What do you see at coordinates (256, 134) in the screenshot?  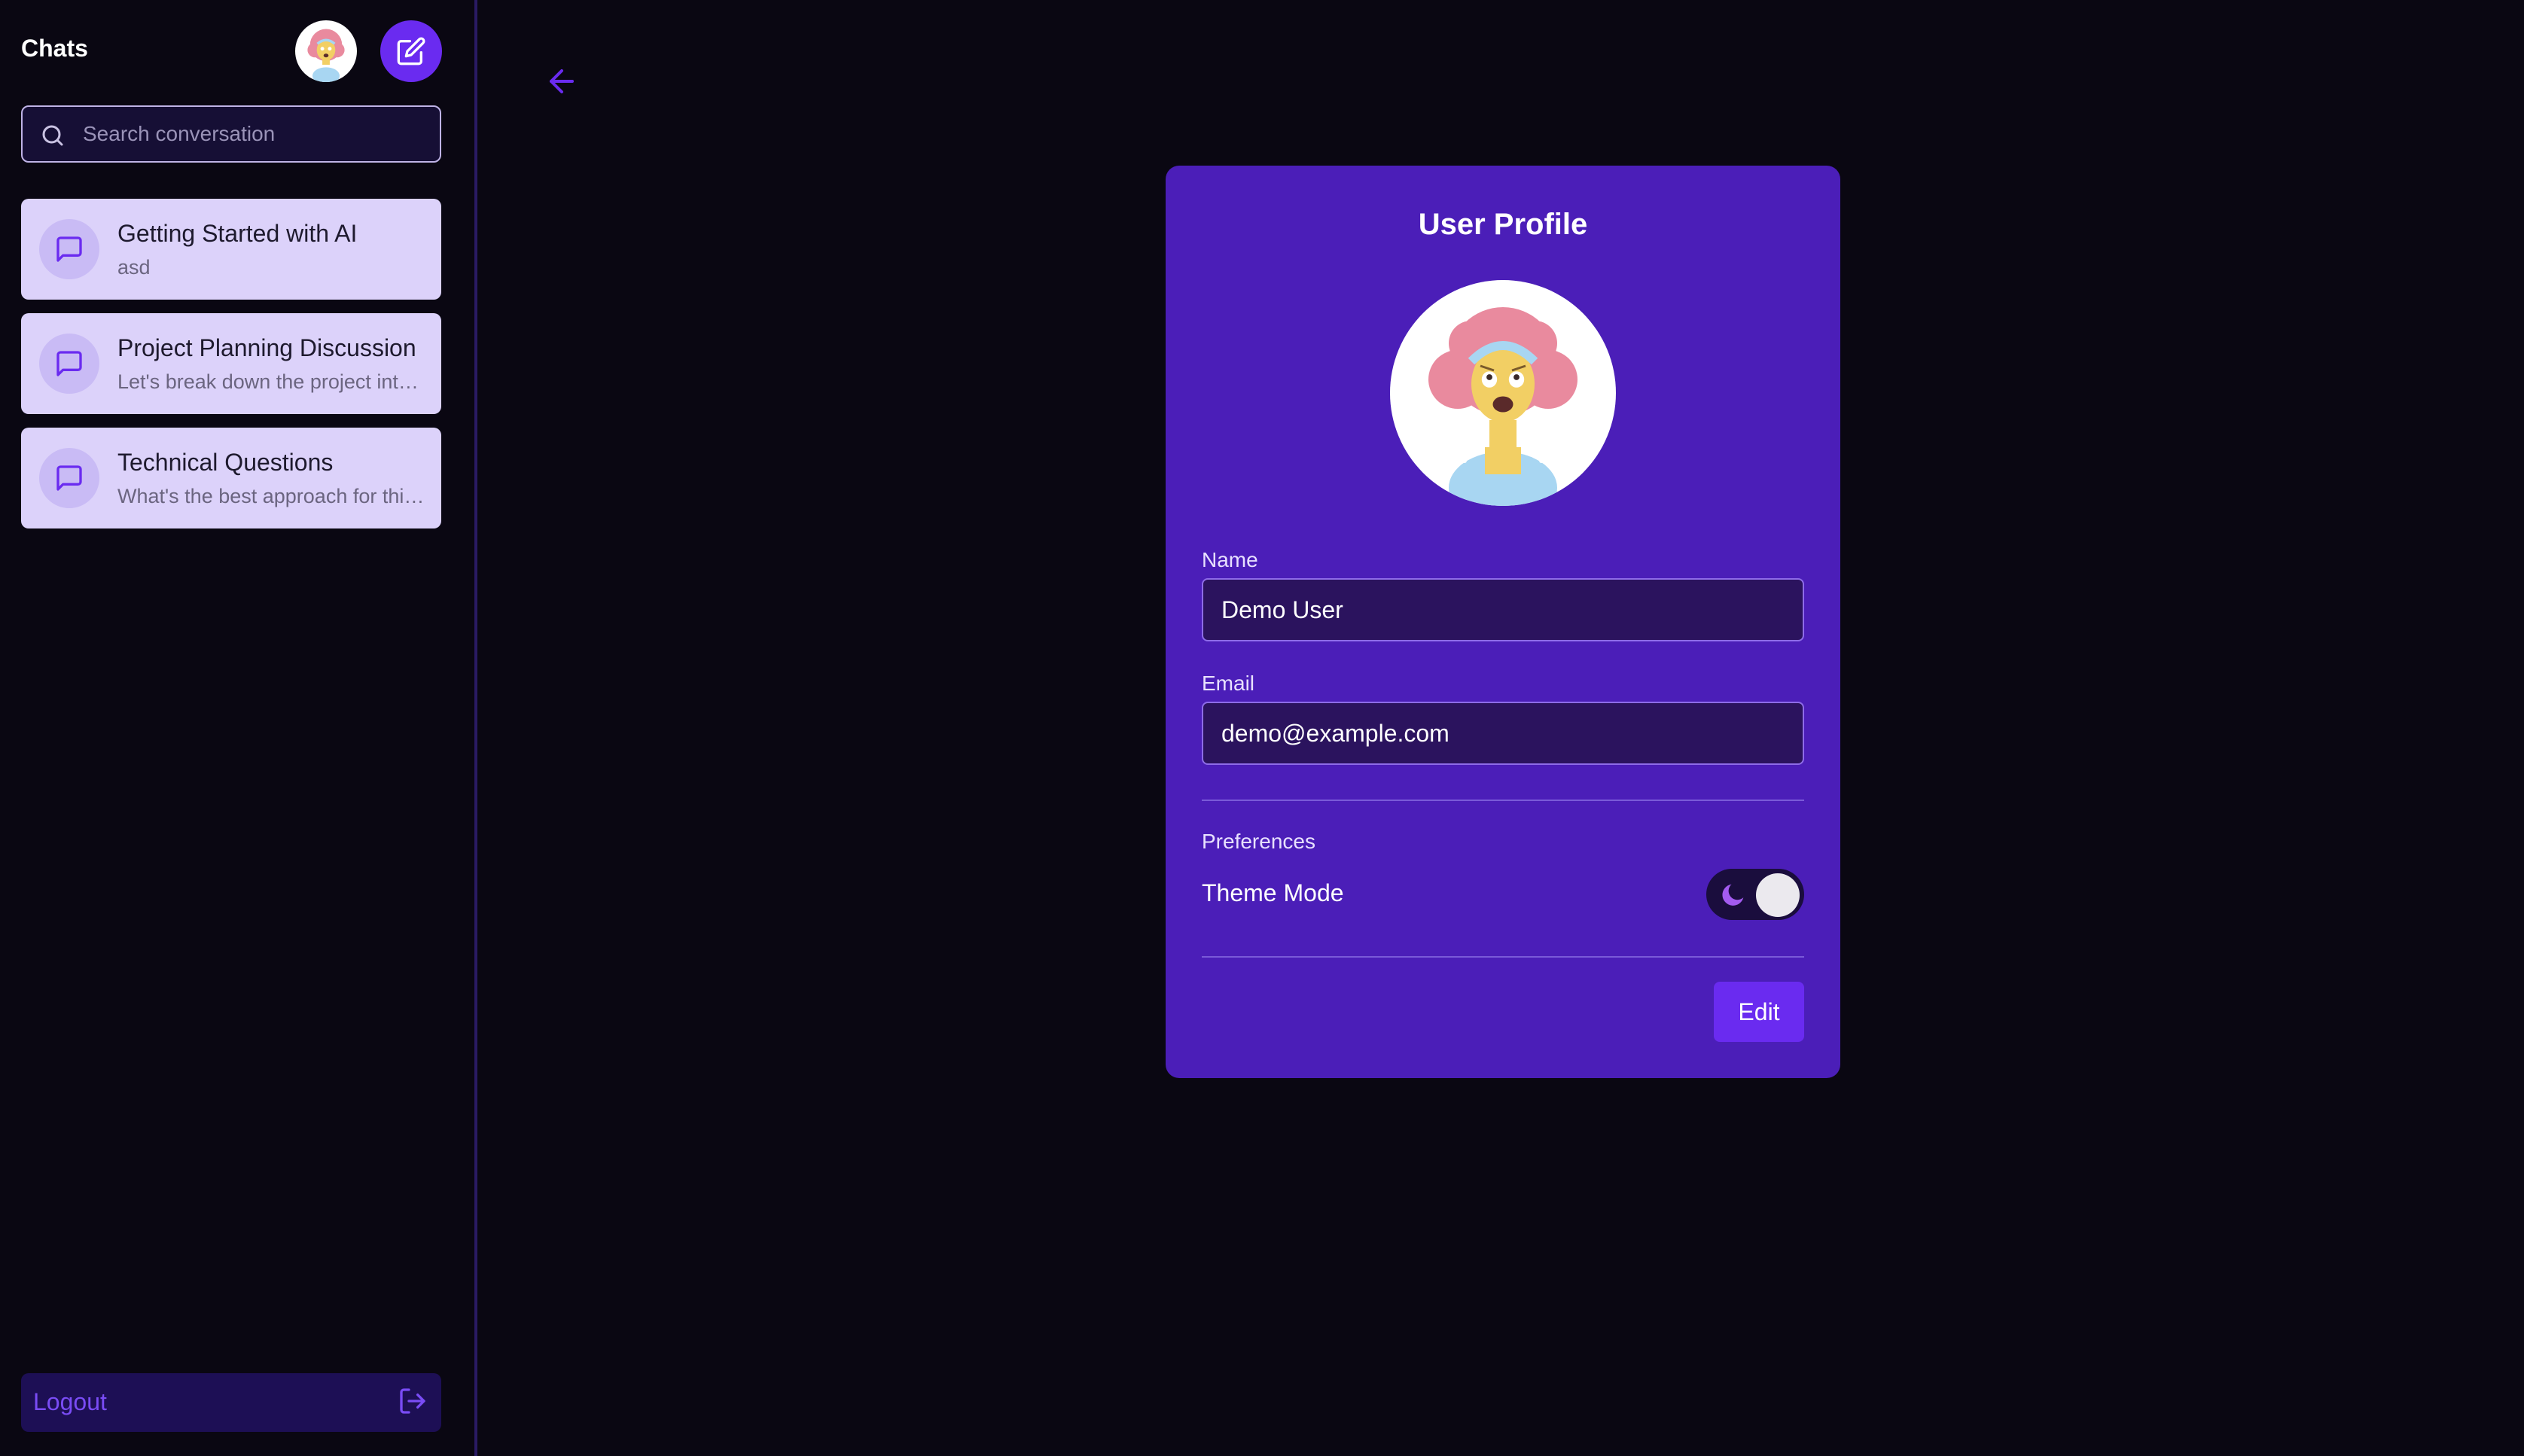 I see `search-input` at bounding box center [256, 134].